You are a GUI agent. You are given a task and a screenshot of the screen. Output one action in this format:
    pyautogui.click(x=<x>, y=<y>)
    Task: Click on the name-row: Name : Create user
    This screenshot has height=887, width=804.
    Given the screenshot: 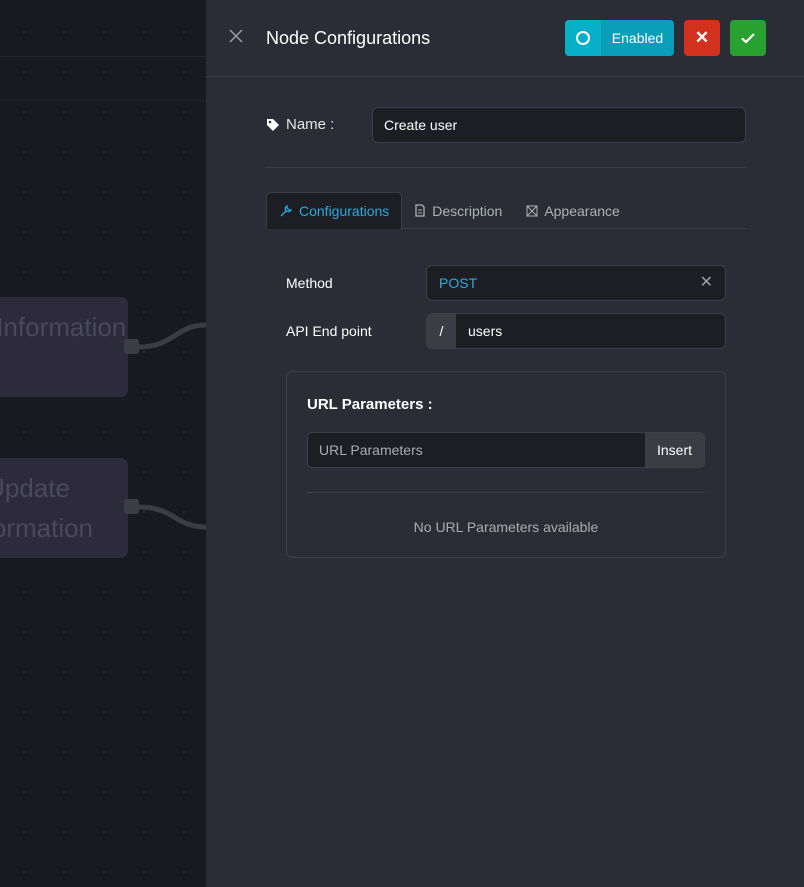 What is the action you would take?
    pyautogui.click(x=506, y=125)
    